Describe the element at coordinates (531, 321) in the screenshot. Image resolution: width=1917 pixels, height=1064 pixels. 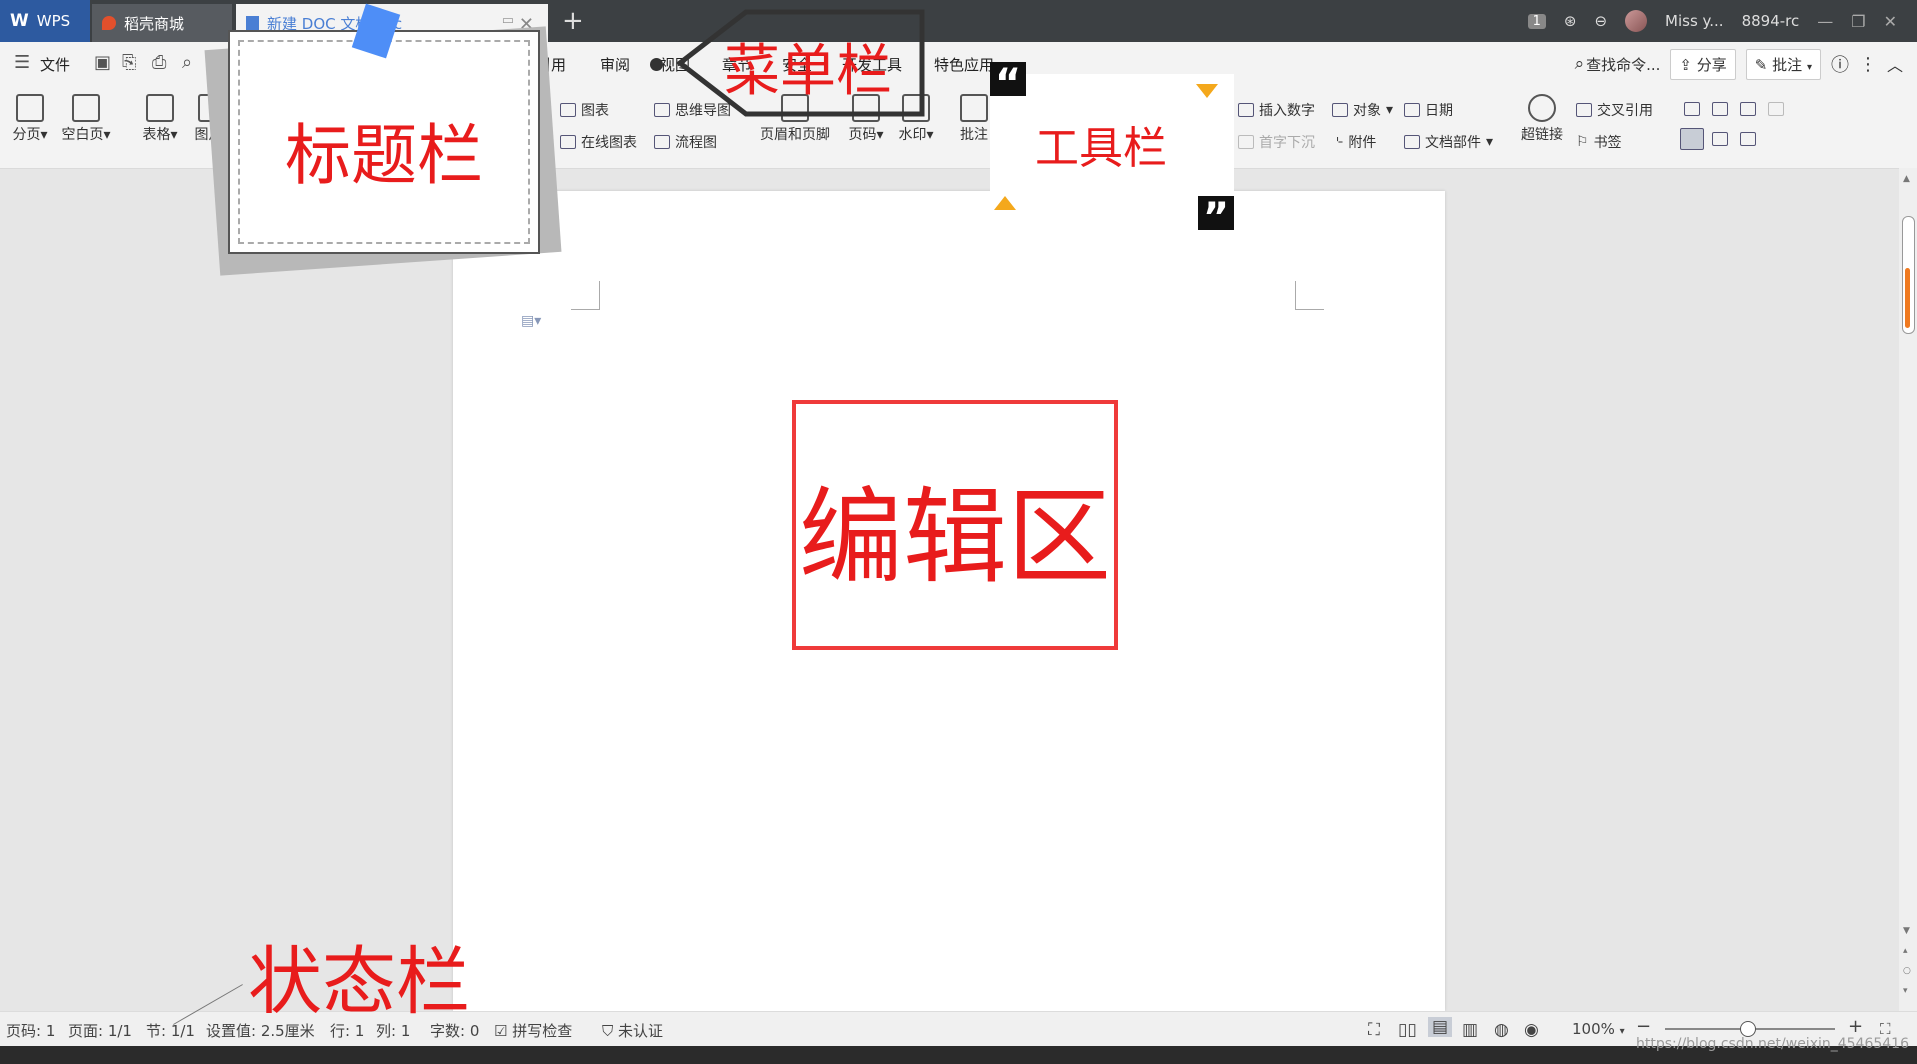
I see `paste-options-icon: ▤▾` at that location.